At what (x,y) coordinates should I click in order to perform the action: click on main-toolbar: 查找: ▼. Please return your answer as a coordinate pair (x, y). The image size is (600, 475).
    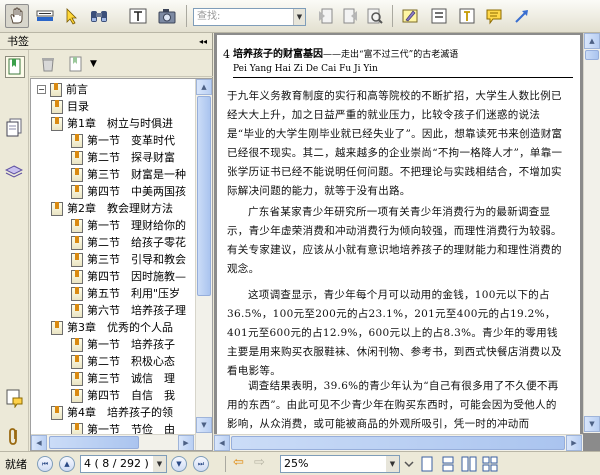
    Looking at the image, I should click on (300, 16).